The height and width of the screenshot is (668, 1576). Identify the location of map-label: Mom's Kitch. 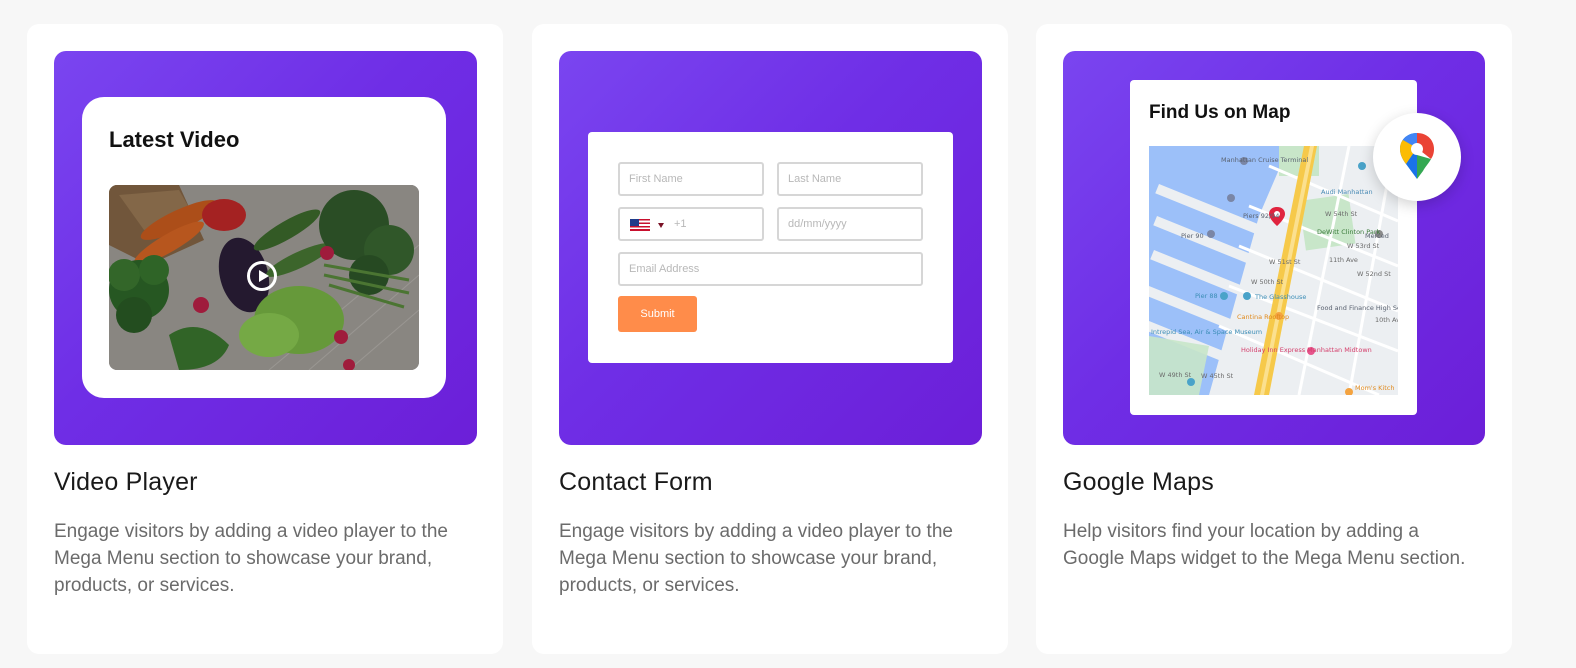
(1375, 388).